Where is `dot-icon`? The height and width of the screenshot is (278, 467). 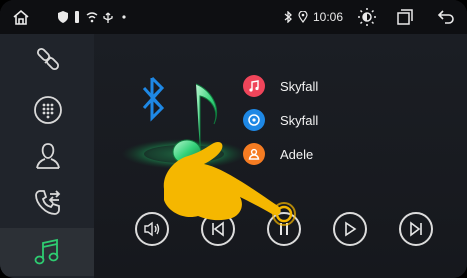 dot-icon is located at coordinates (124, 17).